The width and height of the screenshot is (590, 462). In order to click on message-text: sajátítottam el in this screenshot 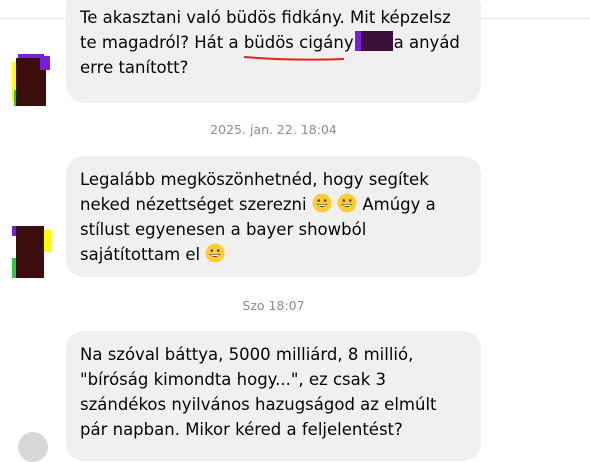, I will do `click(140, 254)`.